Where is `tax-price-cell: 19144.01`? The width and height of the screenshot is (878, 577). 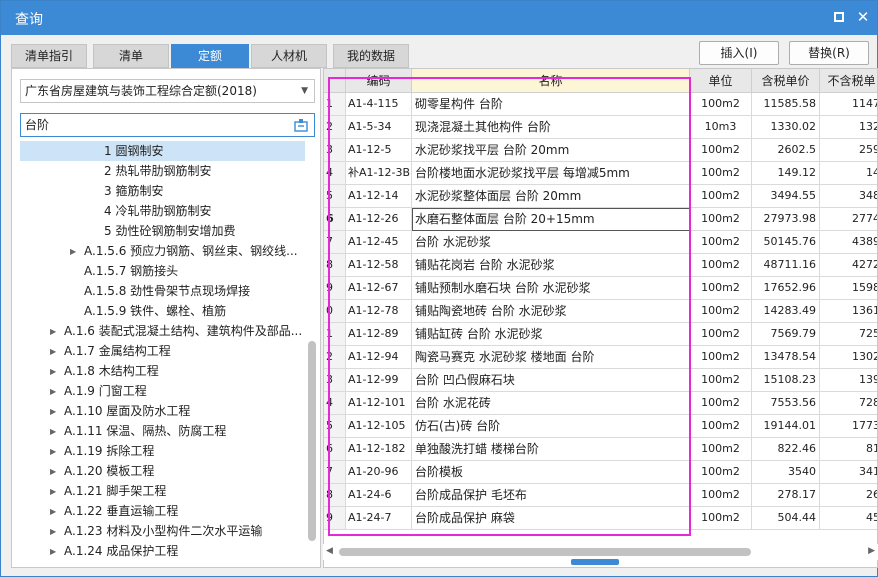 tax-price-cell: 19144.01 is located at coordinates (786, 426).